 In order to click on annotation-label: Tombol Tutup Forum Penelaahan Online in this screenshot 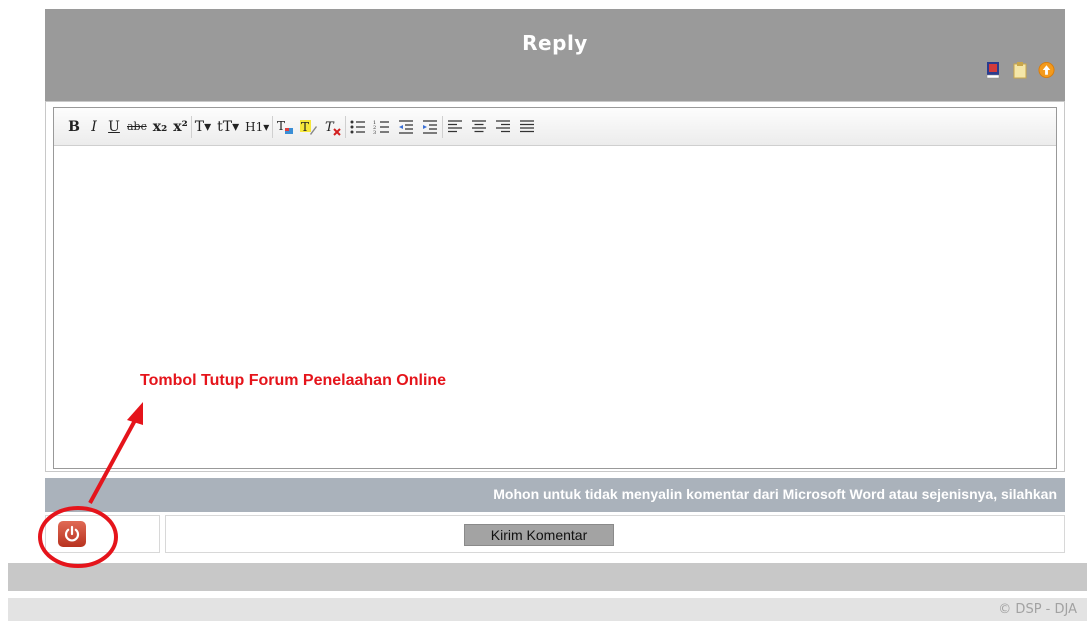, I will do `click(293, 380)`.